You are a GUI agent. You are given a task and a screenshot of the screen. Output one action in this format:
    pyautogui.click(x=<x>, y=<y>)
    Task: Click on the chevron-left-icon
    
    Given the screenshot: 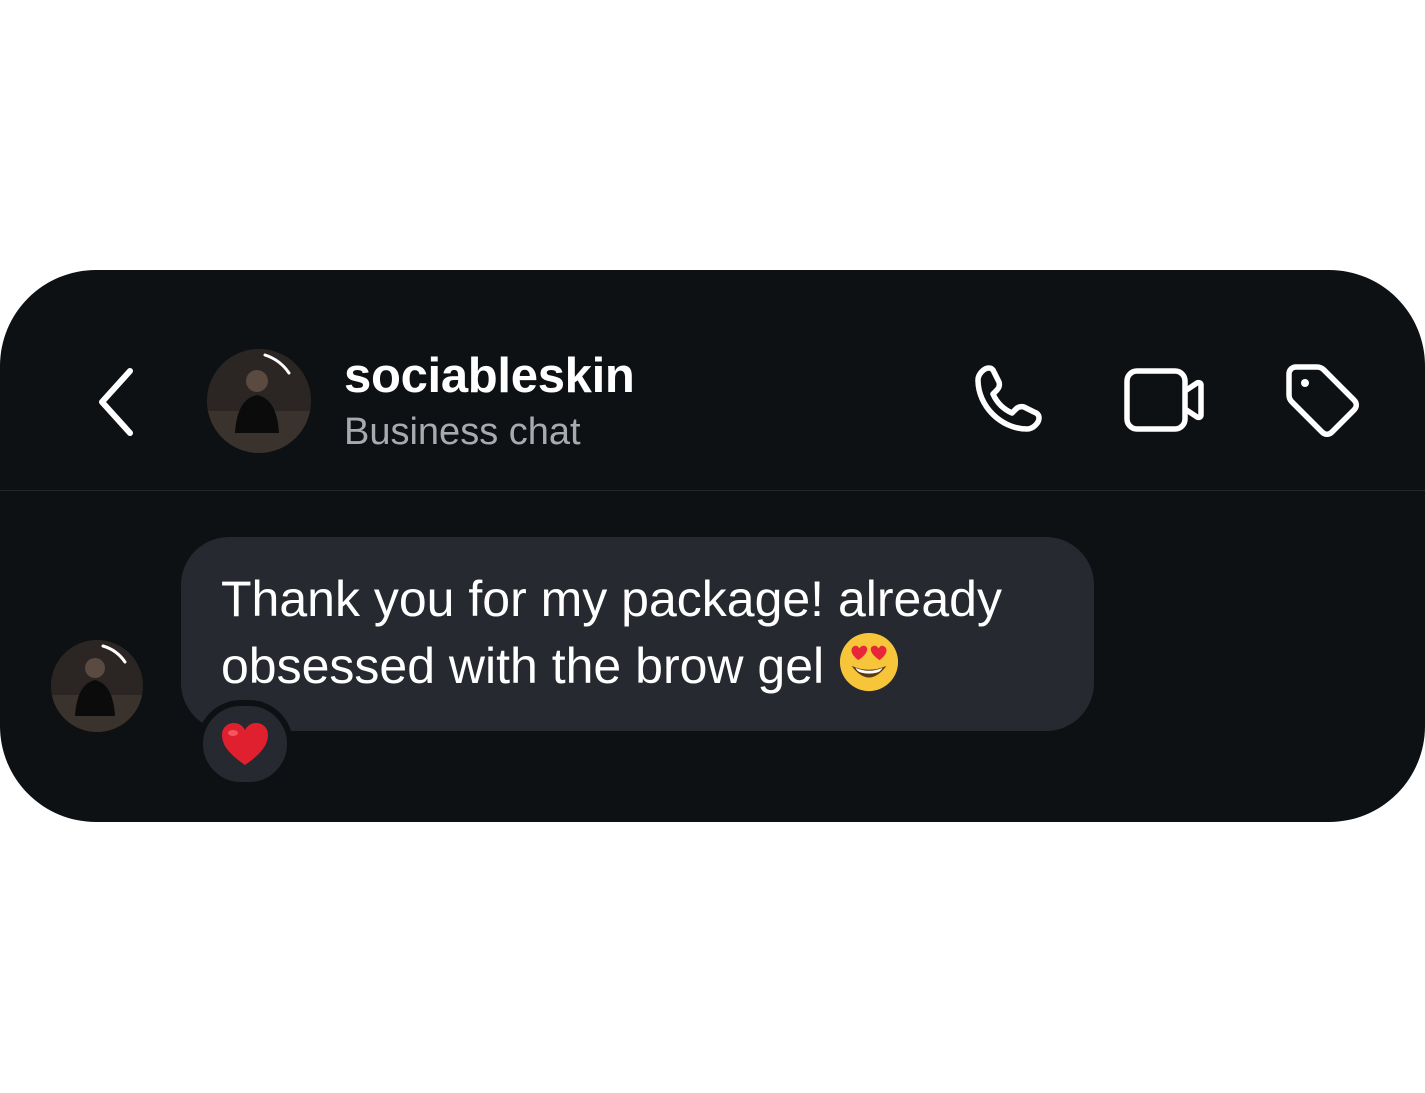 What is the action you would take?
    pyautogui.click(x=116, y=402)
    